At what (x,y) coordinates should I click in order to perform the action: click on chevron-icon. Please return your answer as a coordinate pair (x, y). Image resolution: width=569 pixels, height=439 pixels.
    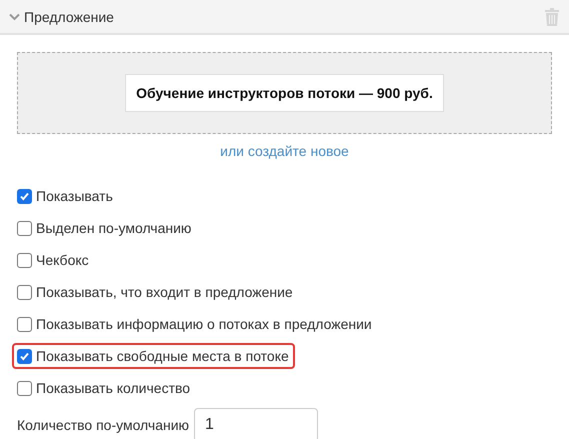
    Looking at the image, I should click on (14, 16).